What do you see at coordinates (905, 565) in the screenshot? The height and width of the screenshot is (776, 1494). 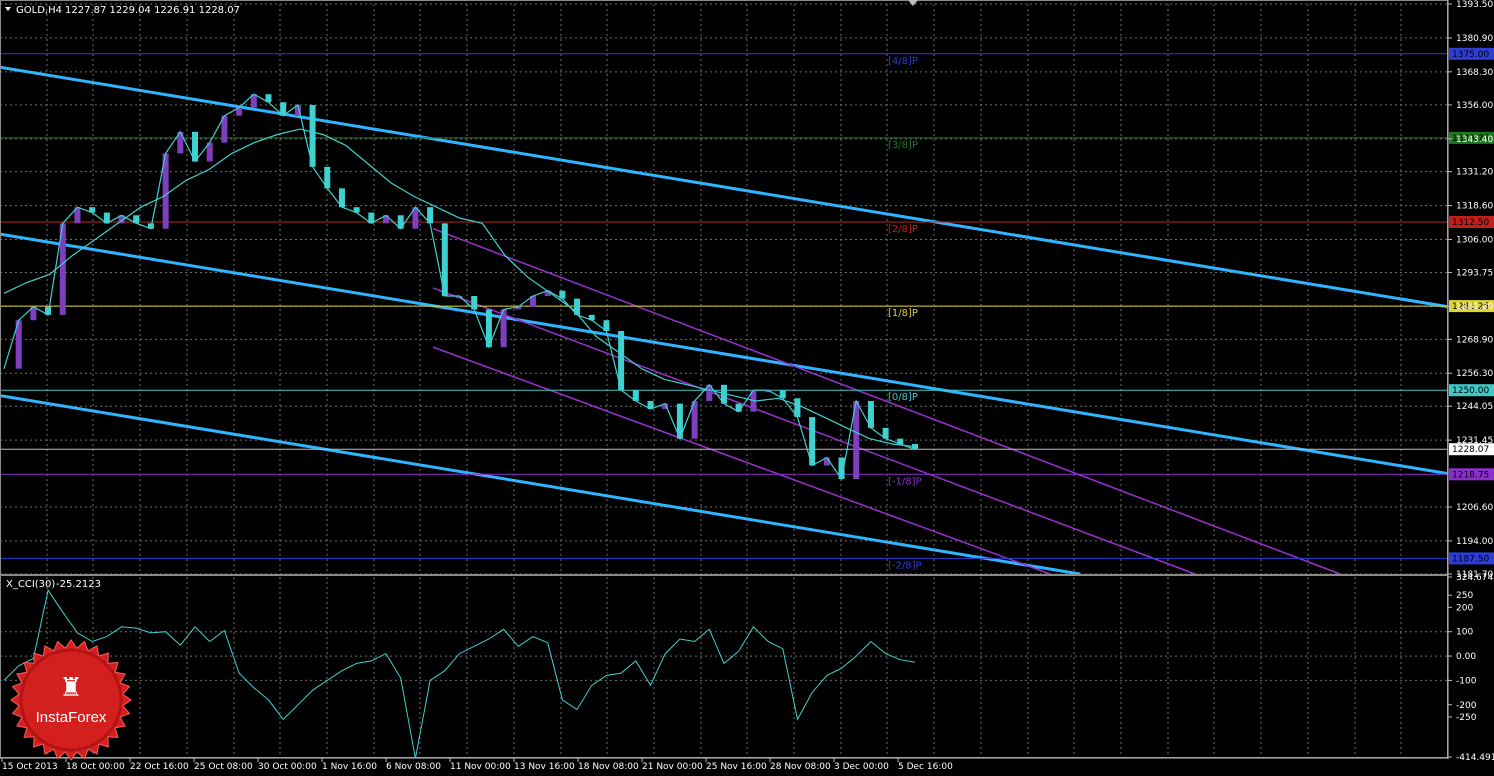 I see `level-tag: [-2/8]P` at bounding box center [905, 565].